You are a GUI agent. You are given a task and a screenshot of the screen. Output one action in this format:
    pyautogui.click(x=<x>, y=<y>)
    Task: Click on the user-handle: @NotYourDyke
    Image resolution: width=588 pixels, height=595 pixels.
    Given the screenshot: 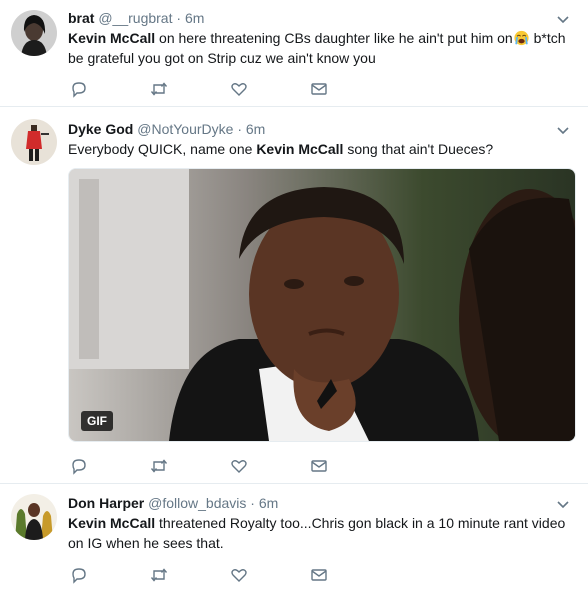 What is the action you would take?
    pyautogui.click(x=185, y=129)
    